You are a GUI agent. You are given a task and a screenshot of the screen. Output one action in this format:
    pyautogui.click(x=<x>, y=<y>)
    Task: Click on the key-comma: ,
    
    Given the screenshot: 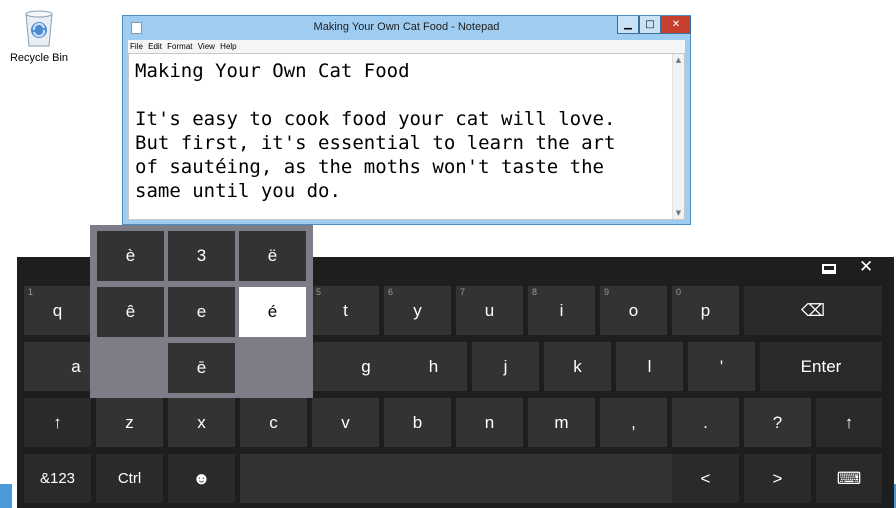 What is the action you would take?
    pyautogui.click(x=633, y=422)
    